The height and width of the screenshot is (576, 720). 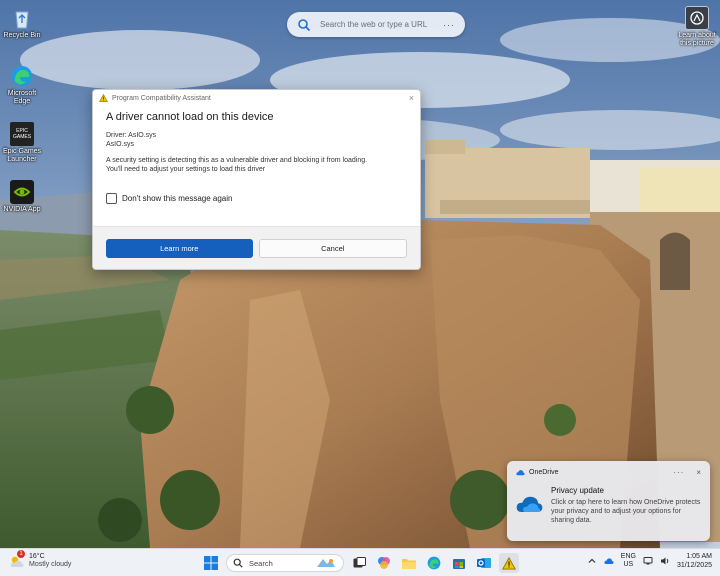 What do you see at coordinates (22, 97) in the screenshot?
I see `desktop-icon-label: Microsoft Edge` at bounding box center [22, 97].